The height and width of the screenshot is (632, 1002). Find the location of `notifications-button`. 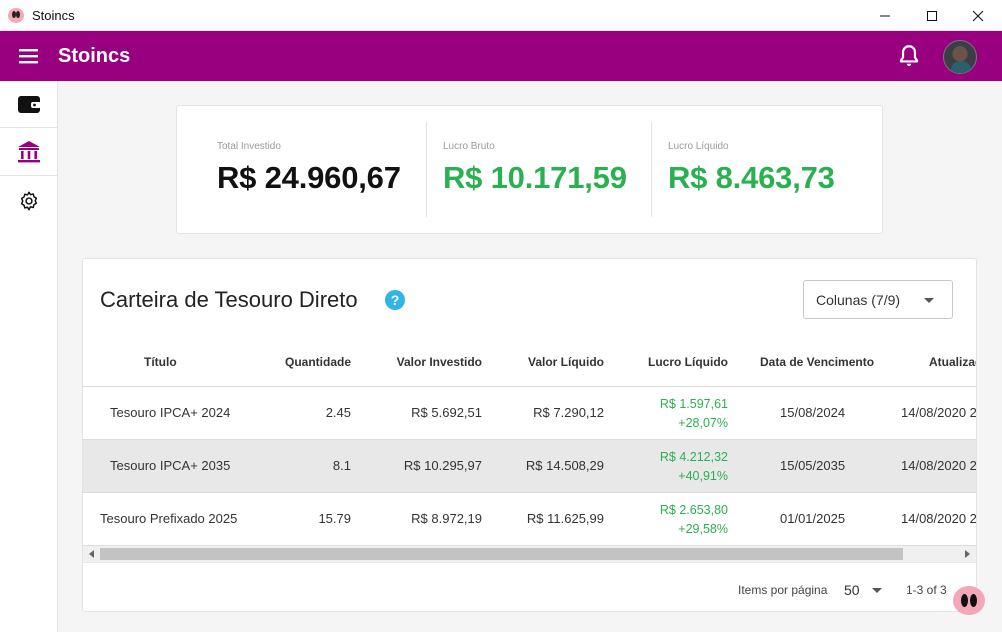

notifications-button is located at coordinates (909, 56).